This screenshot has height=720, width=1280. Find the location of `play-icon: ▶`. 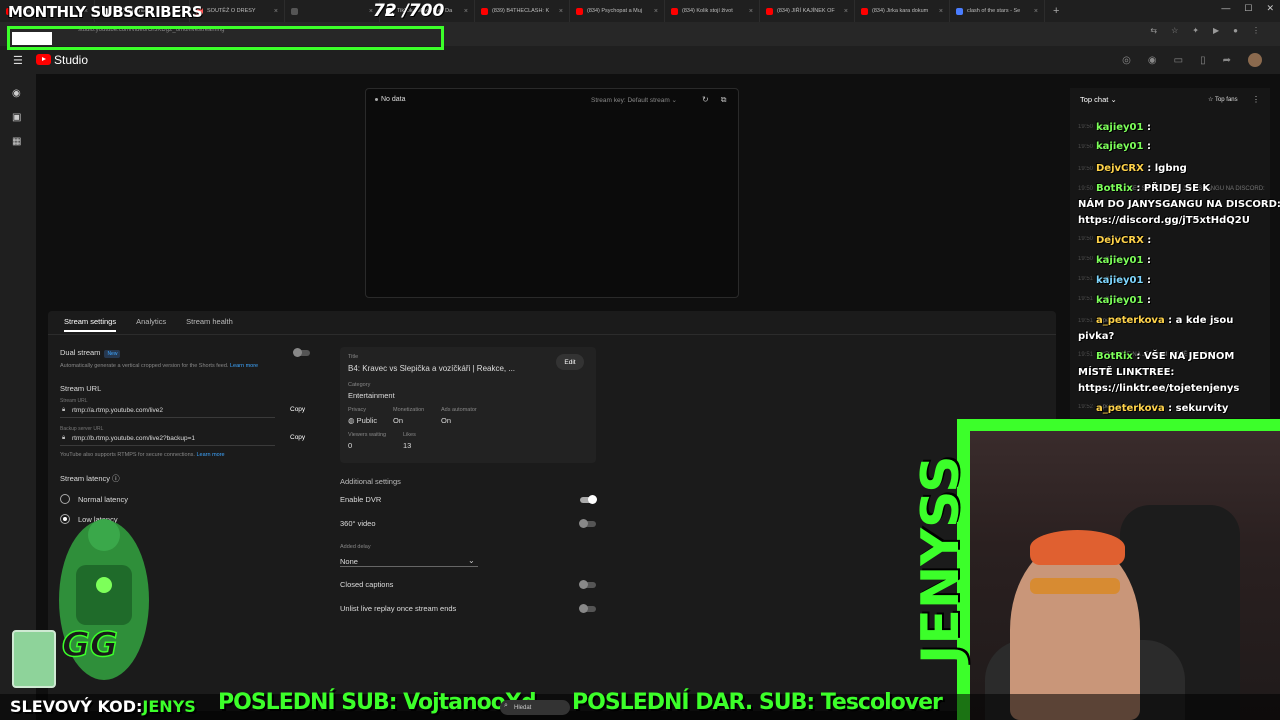

play-icon: ▶ is located at coordinates (1216, 30).